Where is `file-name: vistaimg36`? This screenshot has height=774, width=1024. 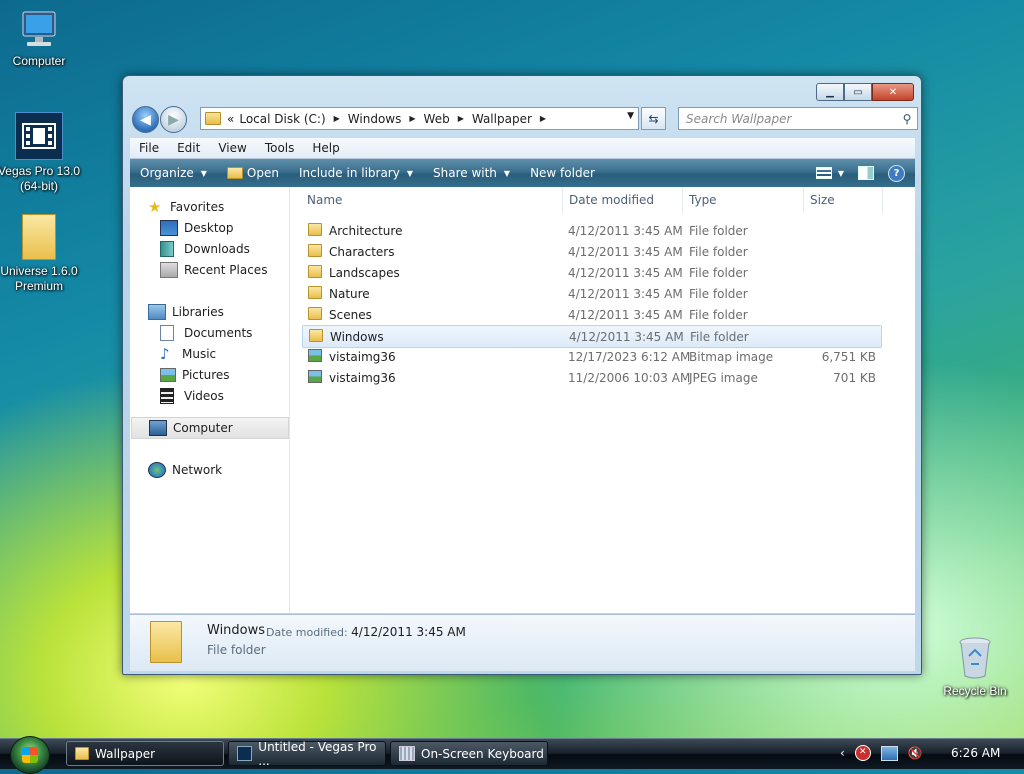
file-name: vistaimg36 is located at coordinates (362, 377).